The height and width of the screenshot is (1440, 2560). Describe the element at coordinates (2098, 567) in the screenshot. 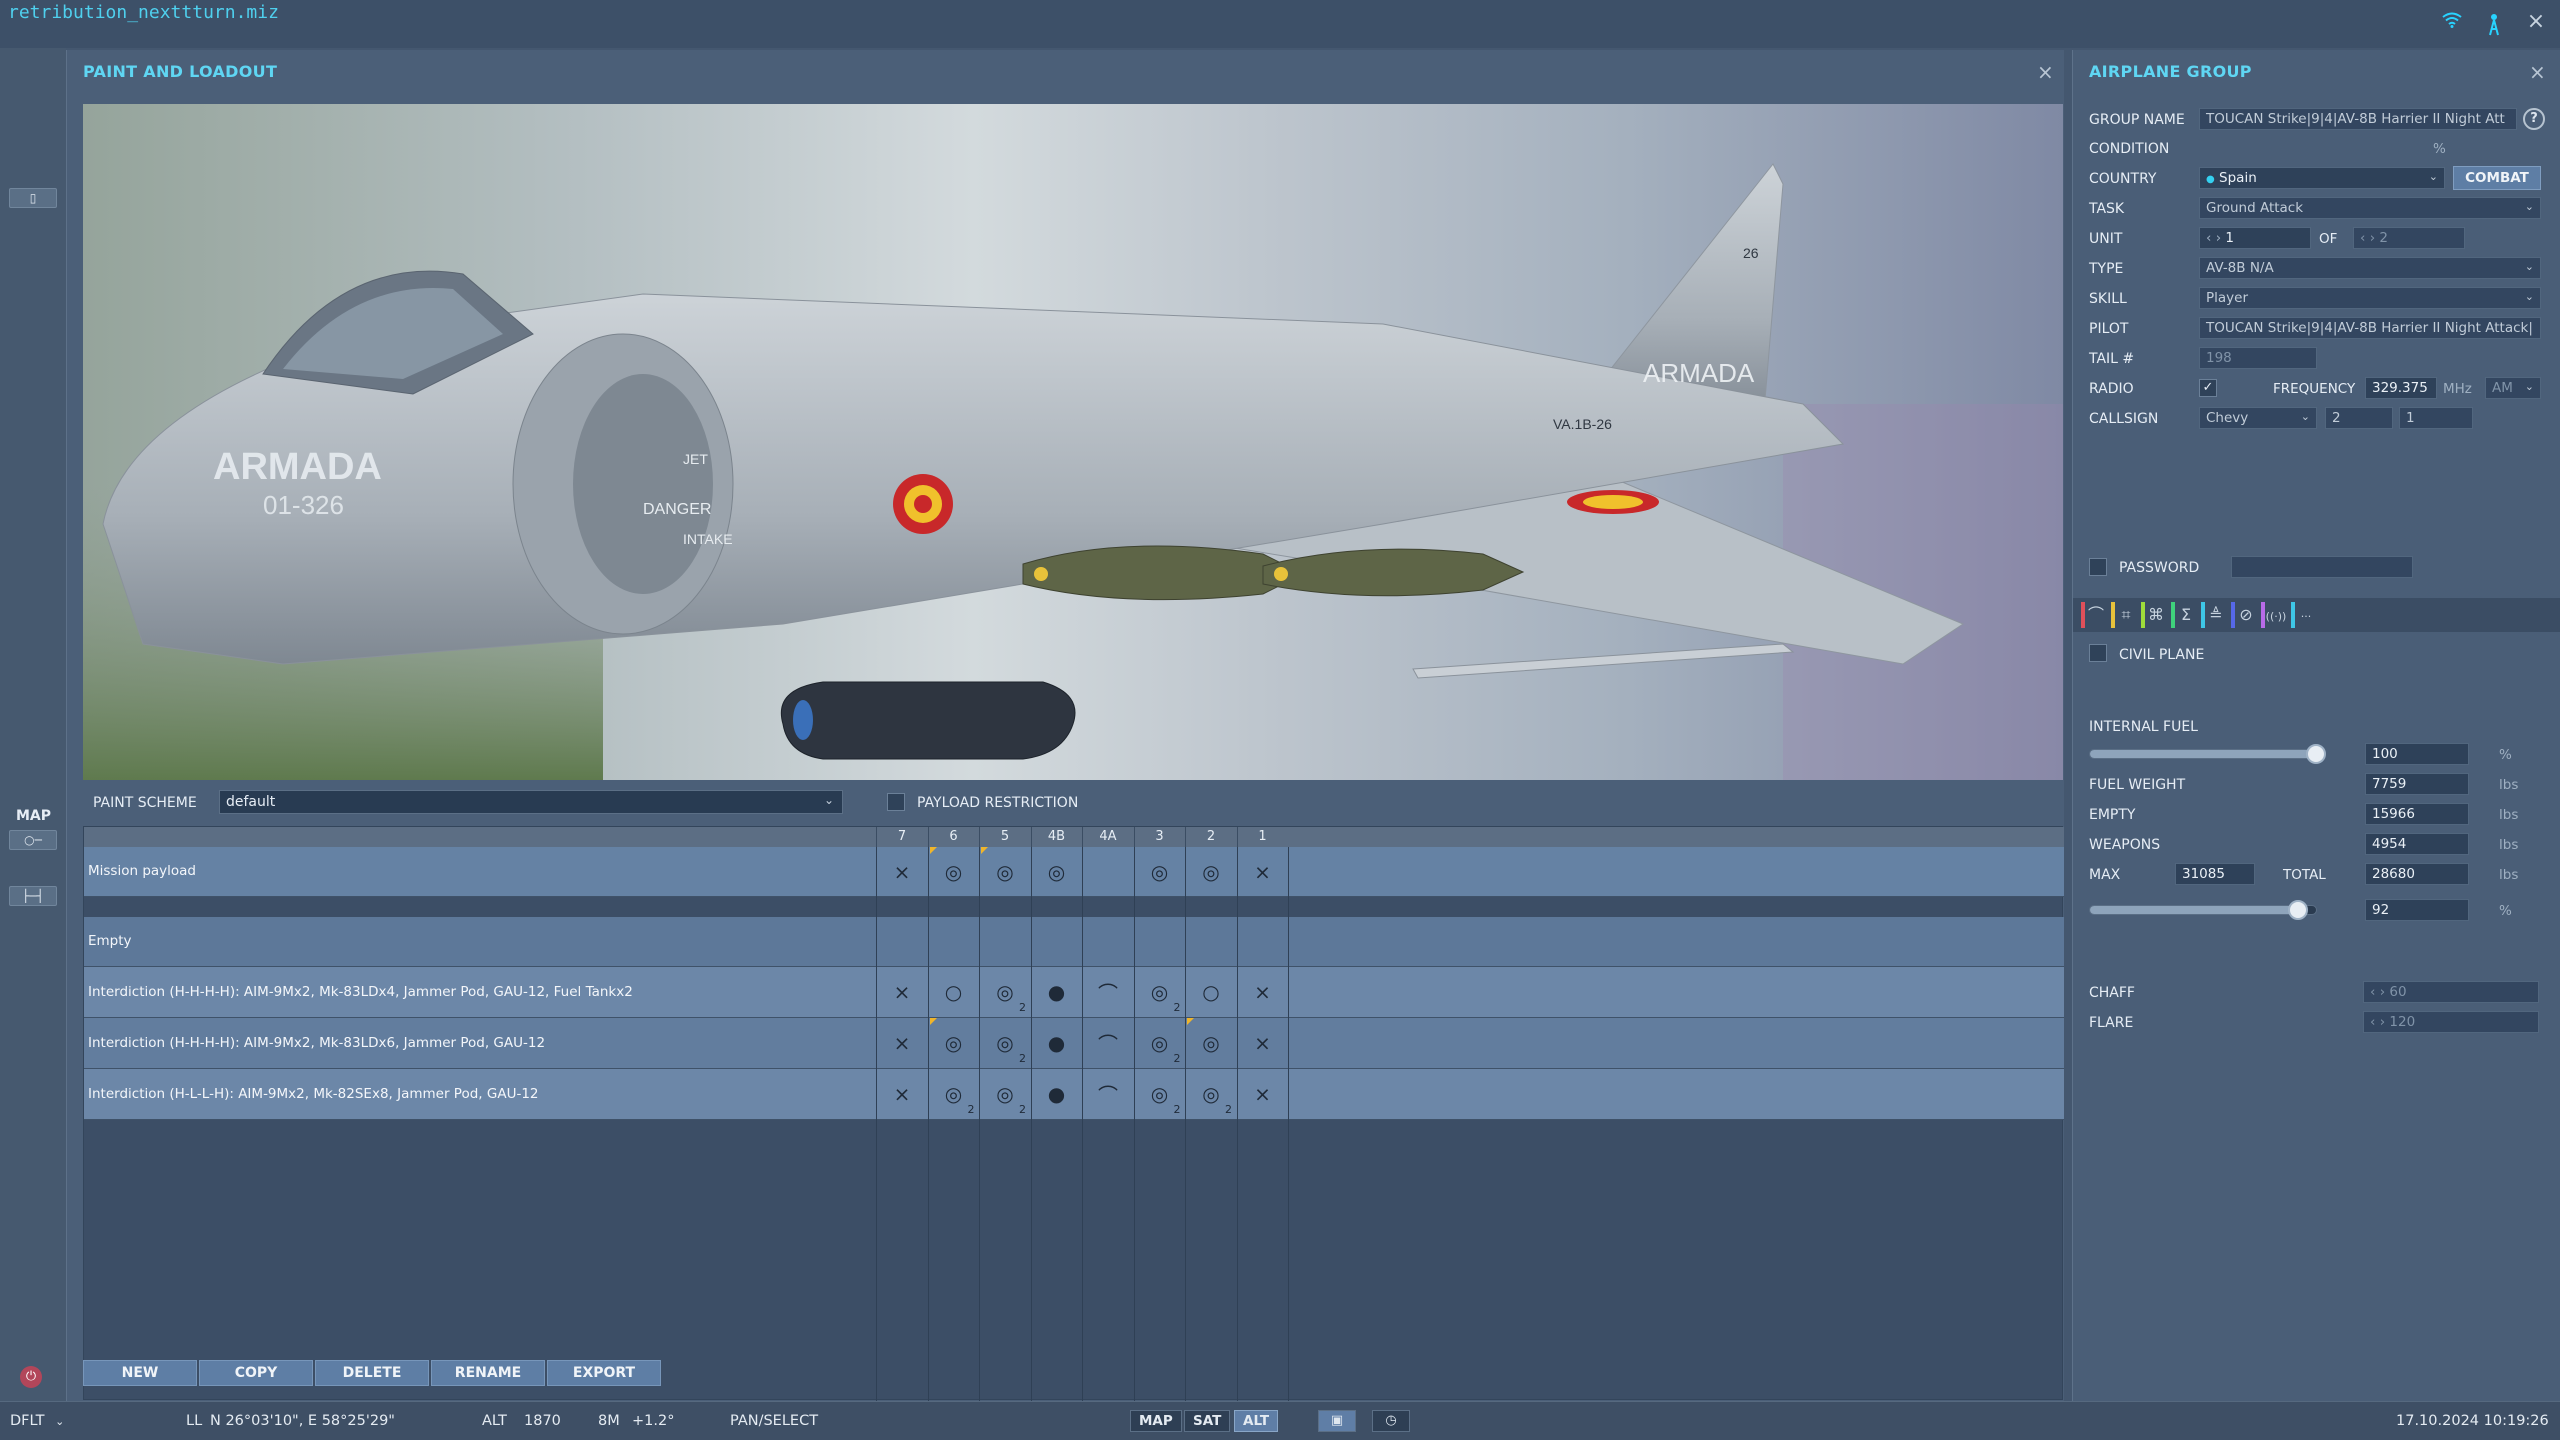

I see `password-checkbox` at that location.